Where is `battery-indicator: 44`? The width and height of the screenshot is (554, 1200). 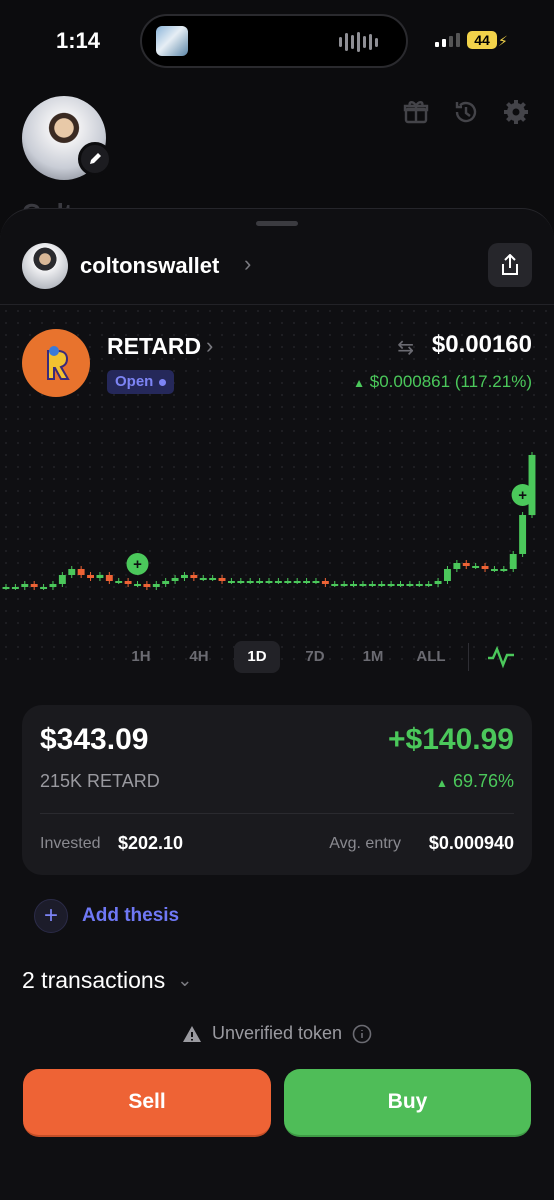
battery-indicator: 44 is located at coordinates (482, 40).